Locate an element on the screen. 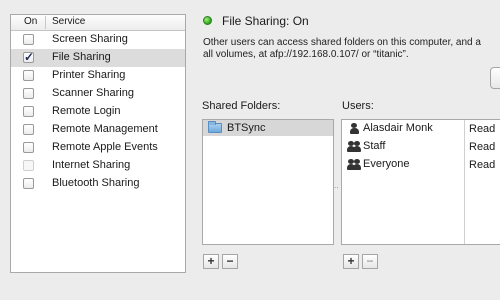 This screenshot has height=300, width=500. status-indicator-icon is located at coordinates (207, 20).